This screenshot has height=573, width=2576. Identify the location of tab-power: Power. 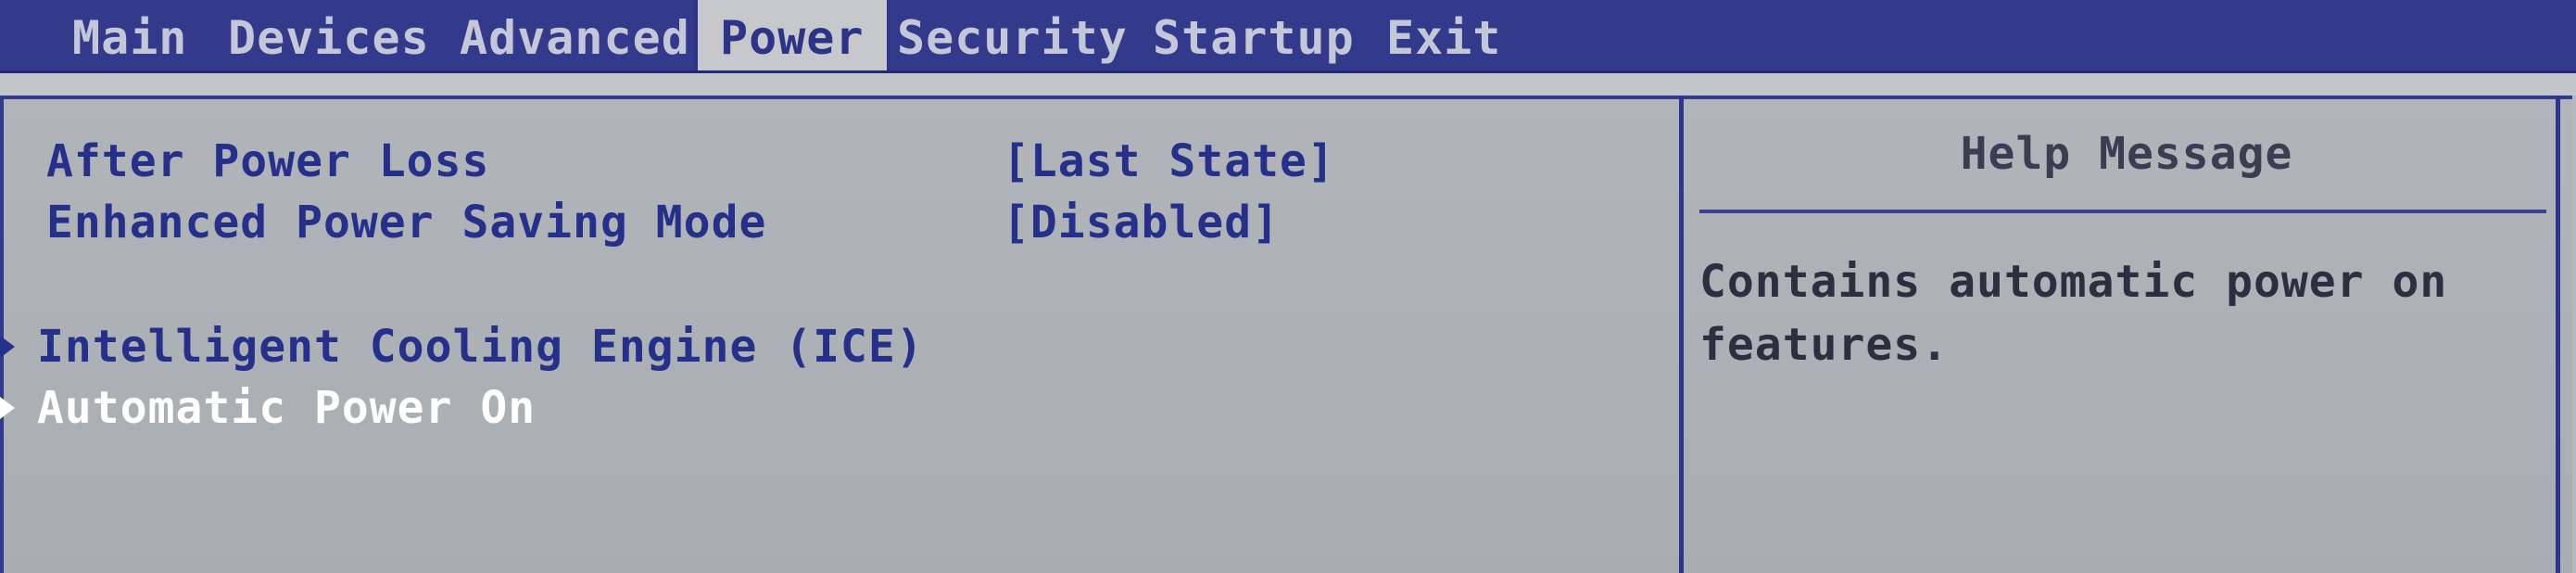
(793, 35).